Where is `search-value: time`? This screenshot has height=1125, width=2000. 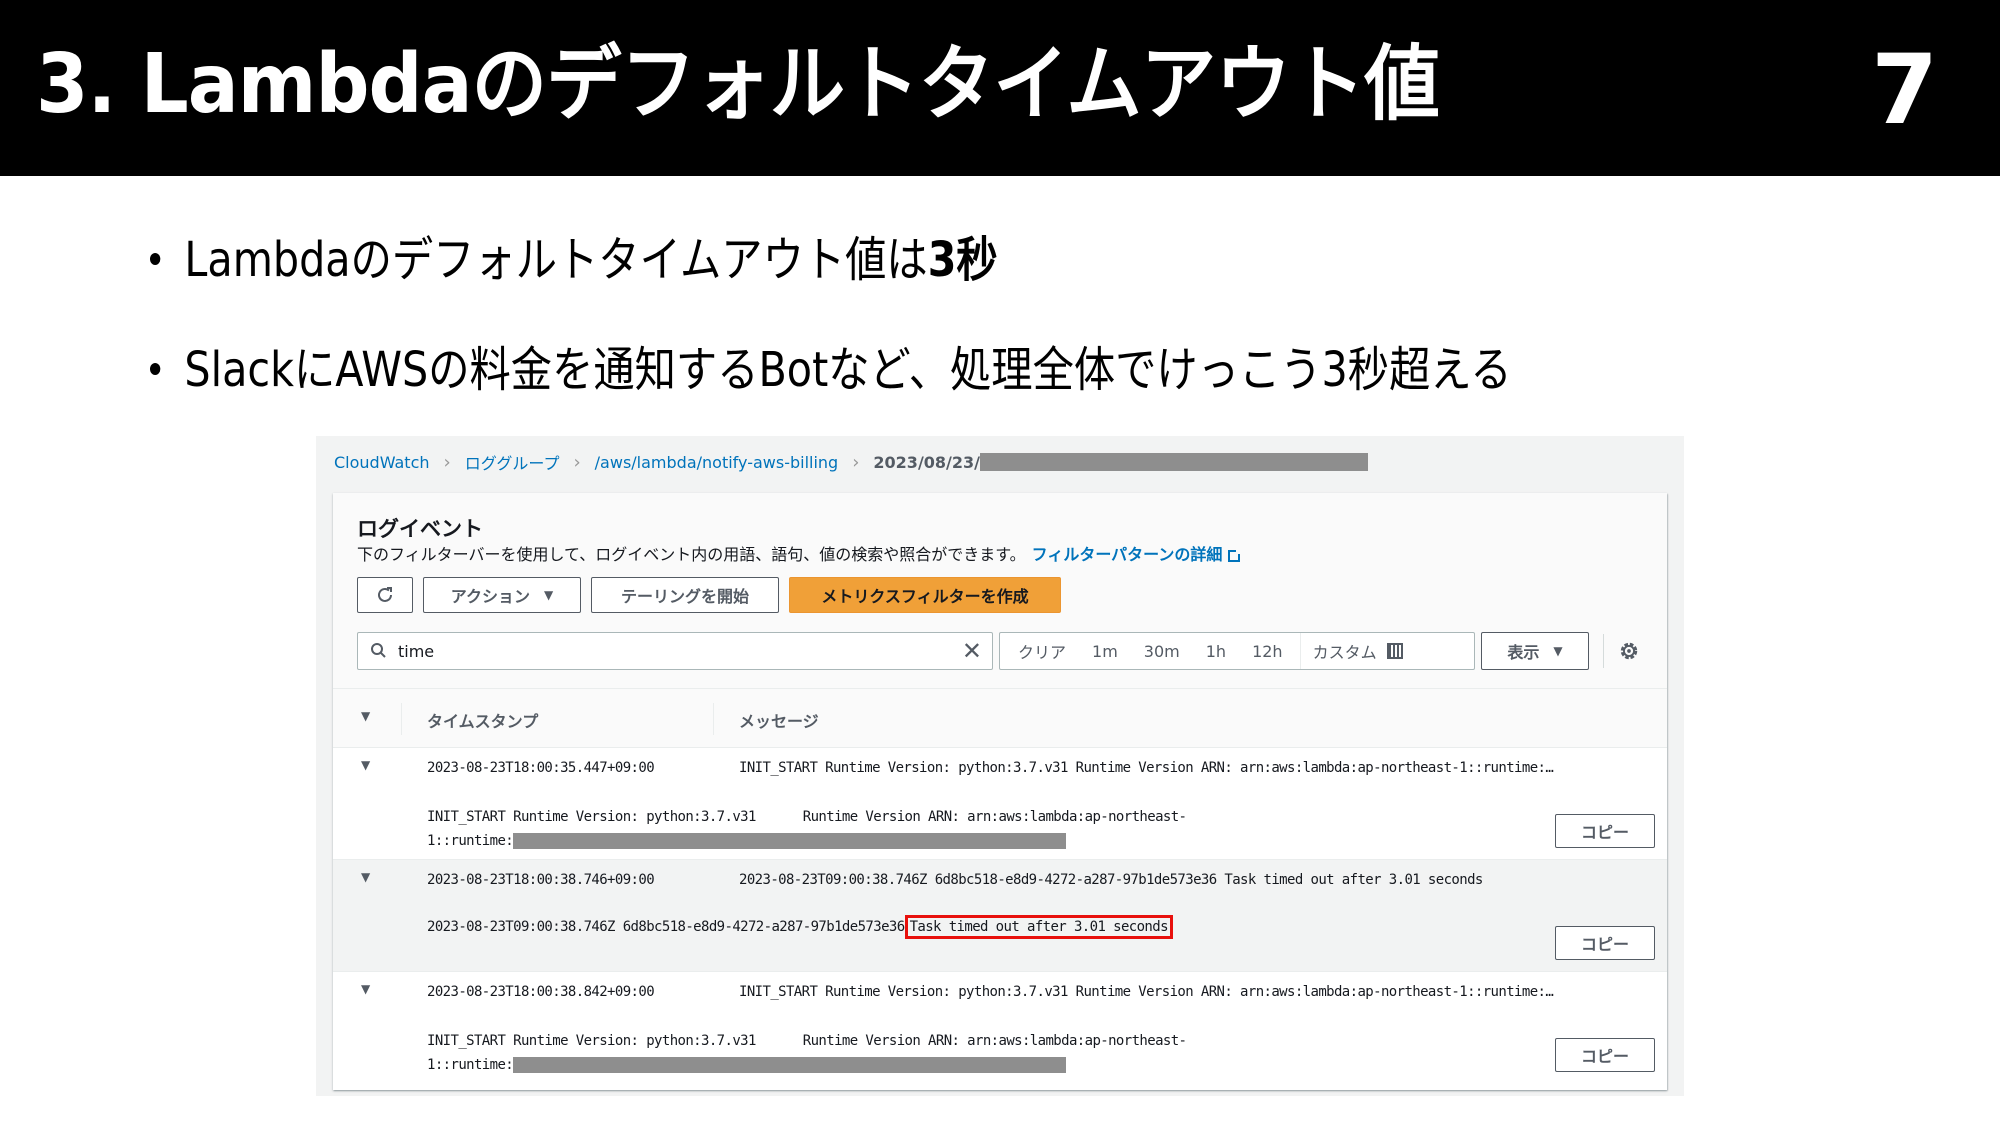 search-value: time is located at coordinates (416, 651).